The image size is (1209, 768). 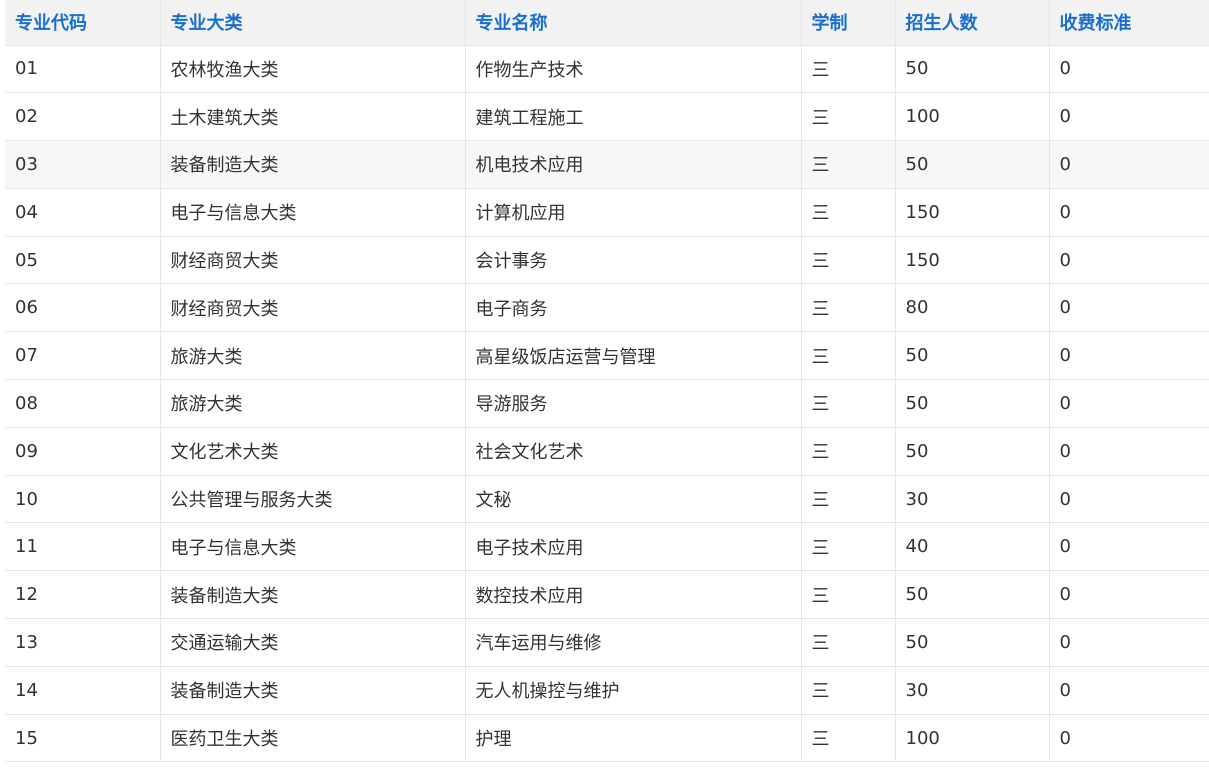 I want to click on table-row: 06 财经商贸大类 电子商务三 80 0, so click(x=607, y=308).